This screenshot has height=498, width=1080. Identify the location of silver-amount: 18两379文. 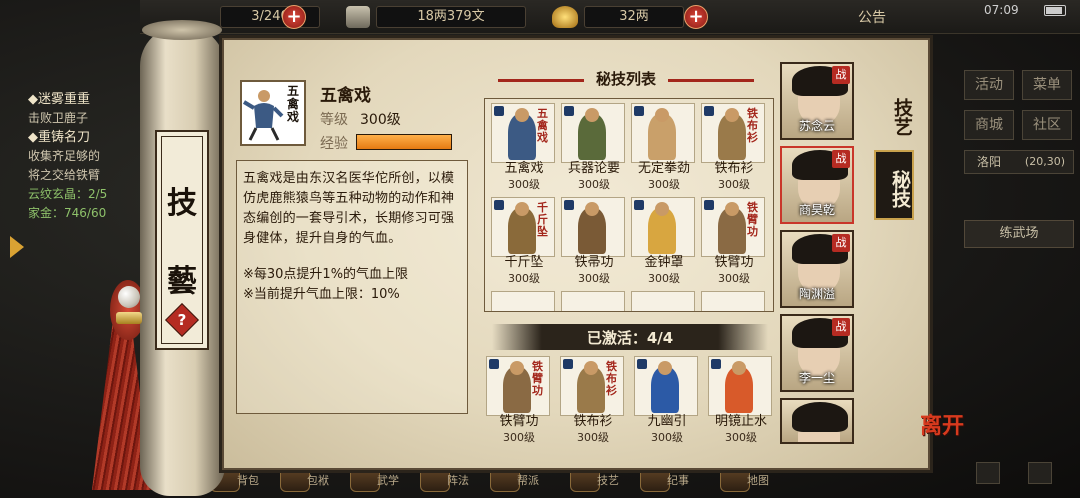
(451, 17).